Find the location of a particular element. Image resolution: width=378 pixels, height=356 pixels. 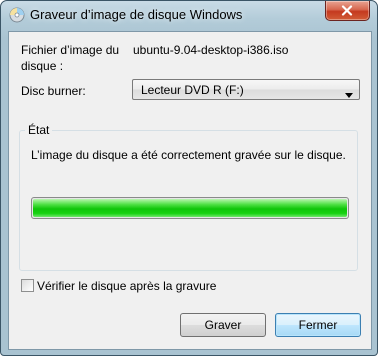

burn-button: Graver is located at coordinates (223, 325).